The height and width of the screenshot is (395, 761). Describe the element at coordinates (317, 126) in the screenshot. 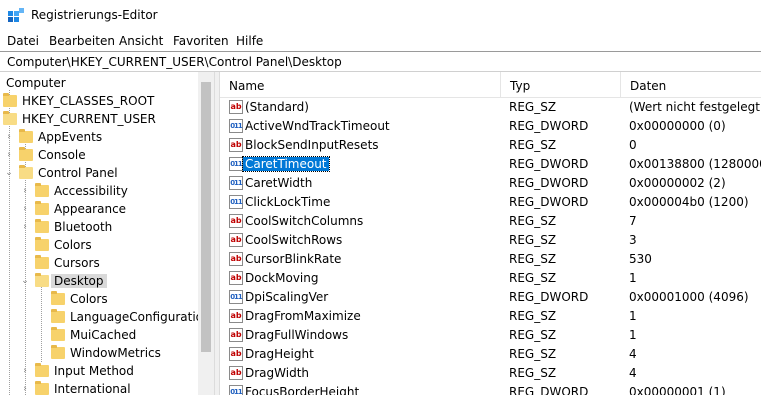

I see `value-name: ActiveWndTrackTimeout` at that location.